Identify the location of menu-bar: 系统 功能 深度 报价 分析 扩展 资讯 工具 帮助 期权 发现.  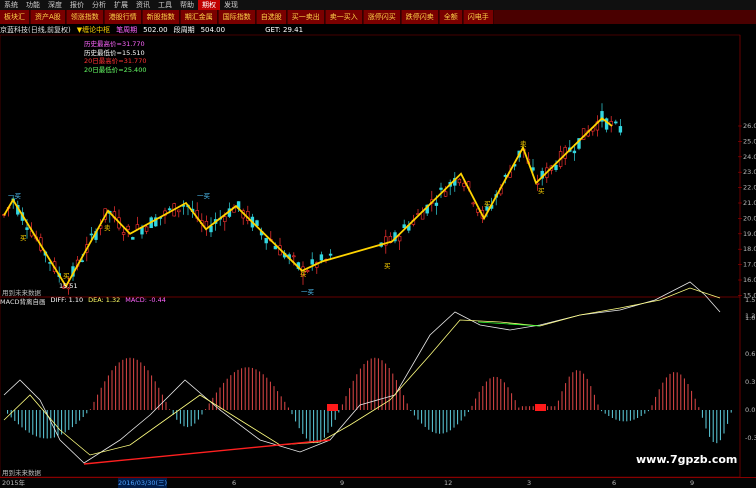
(378, 5).